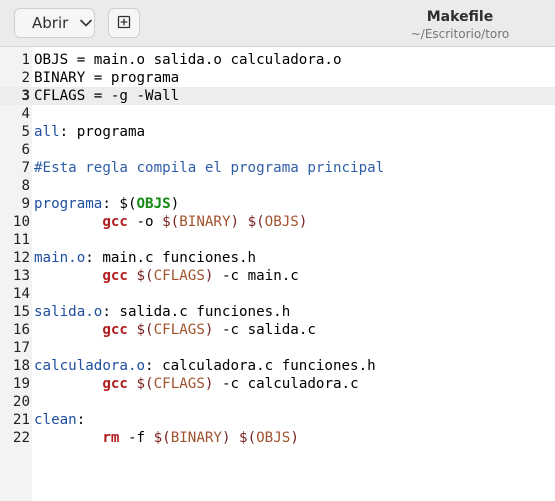 The height and width of the screenshot is (501, 555). What do you see at coordinates (21, 276) in the screenshot?
I see `line-number: 13` at bounding box center [21, 276].